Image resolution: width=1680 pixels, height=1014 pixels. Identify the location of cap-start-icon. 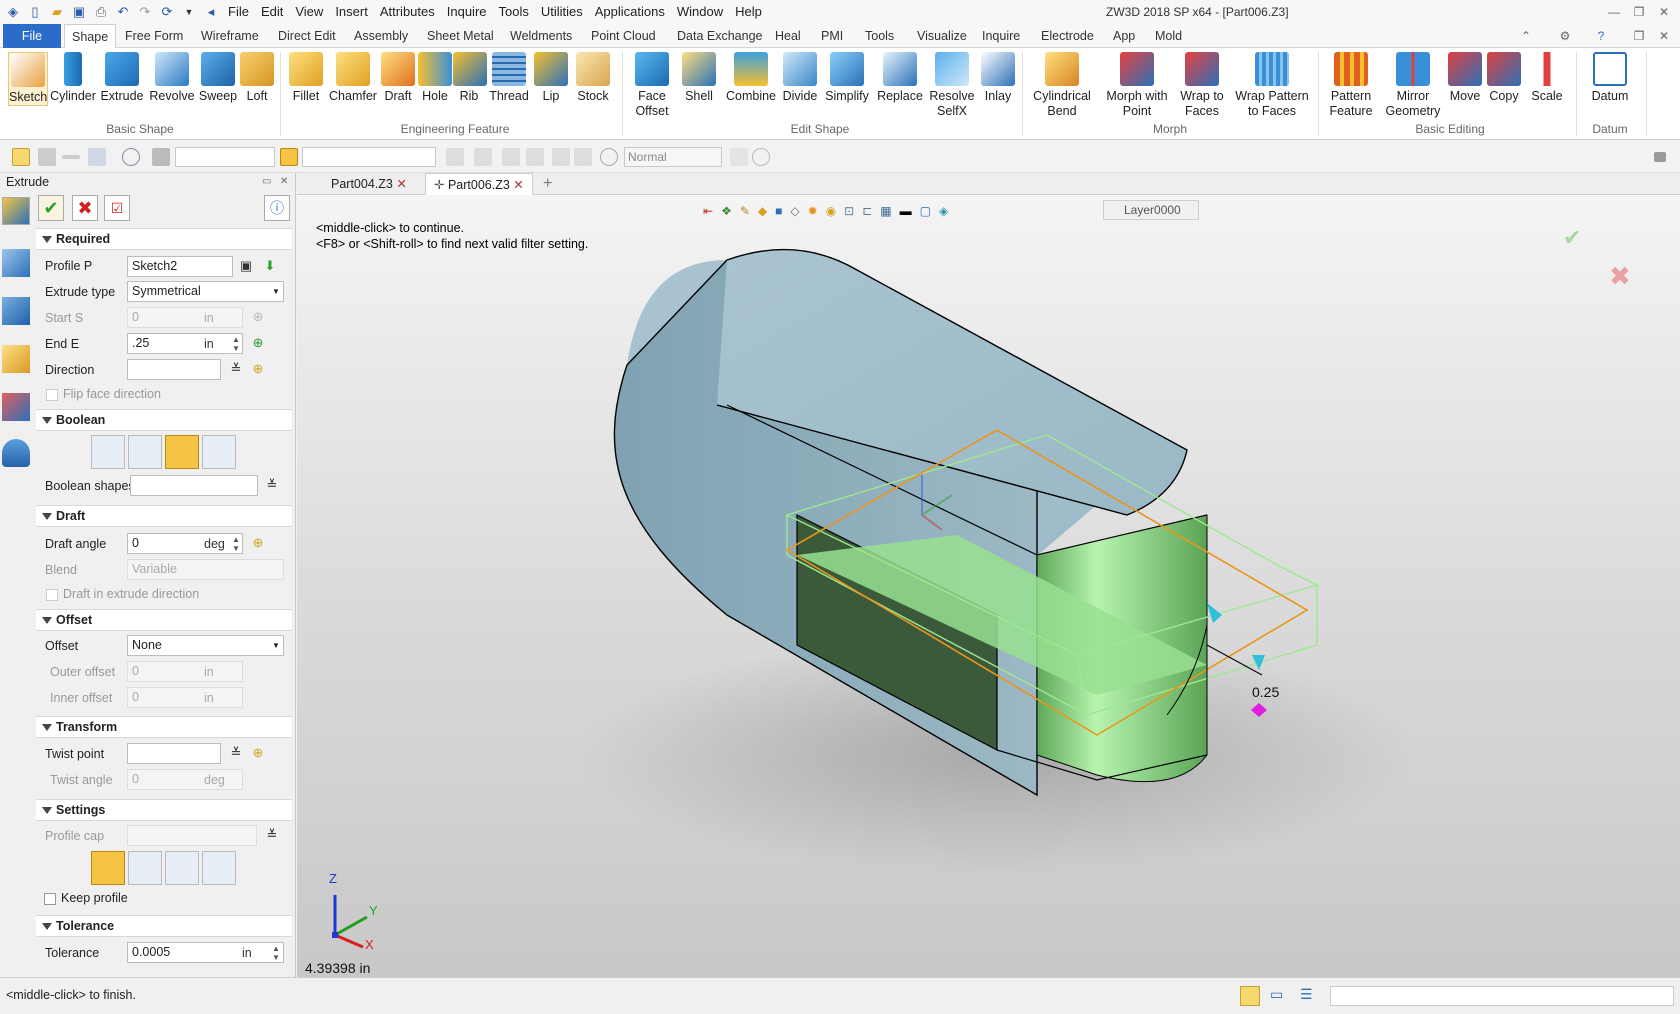
(145, 868).